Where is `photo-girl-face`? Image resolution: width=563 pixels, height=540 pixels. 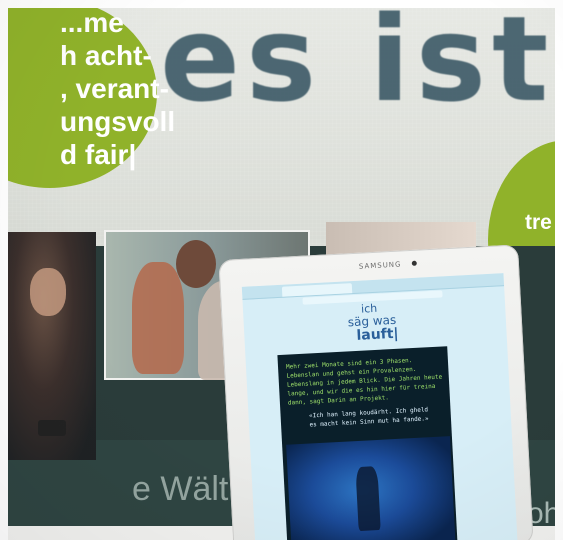
photo-girl-face is located at coordinates (48, 292).